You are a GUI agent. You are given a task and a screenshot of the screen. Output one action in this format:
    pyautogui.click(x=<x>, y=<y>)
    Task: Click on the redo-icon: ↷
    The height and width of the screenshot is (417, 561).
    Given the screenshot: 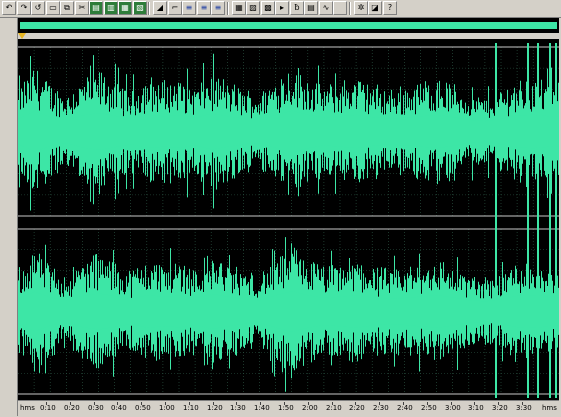 What is the action you would take?
    pyautogui.click(x=24, y=7)
    